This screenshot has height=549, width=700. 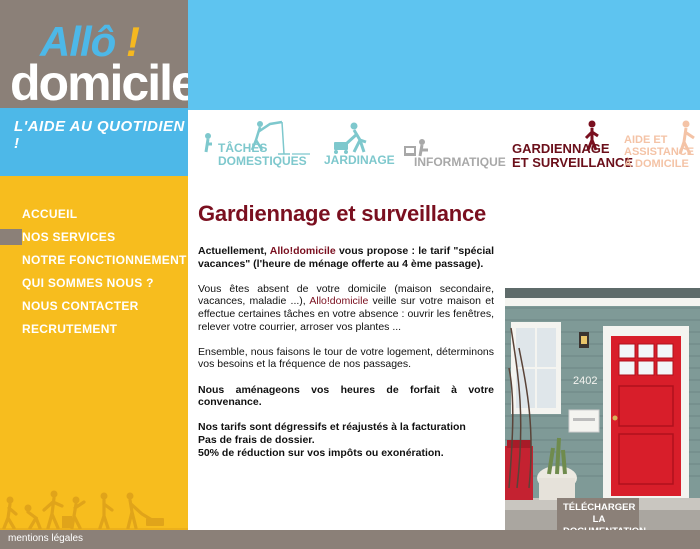 I want to click on page-title: Gardiennage et surveillance, so click(x=342, y=213).